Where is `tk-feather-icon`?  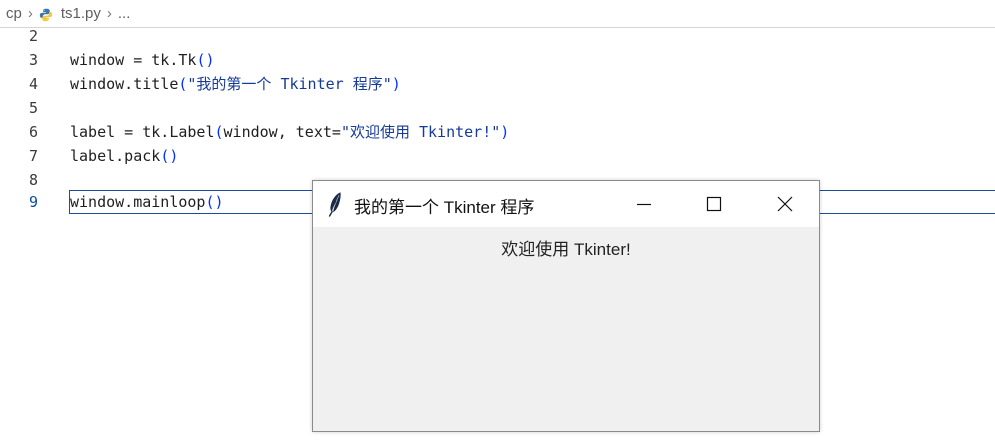
tk-feather-icon is located at coordinates (335, 204).